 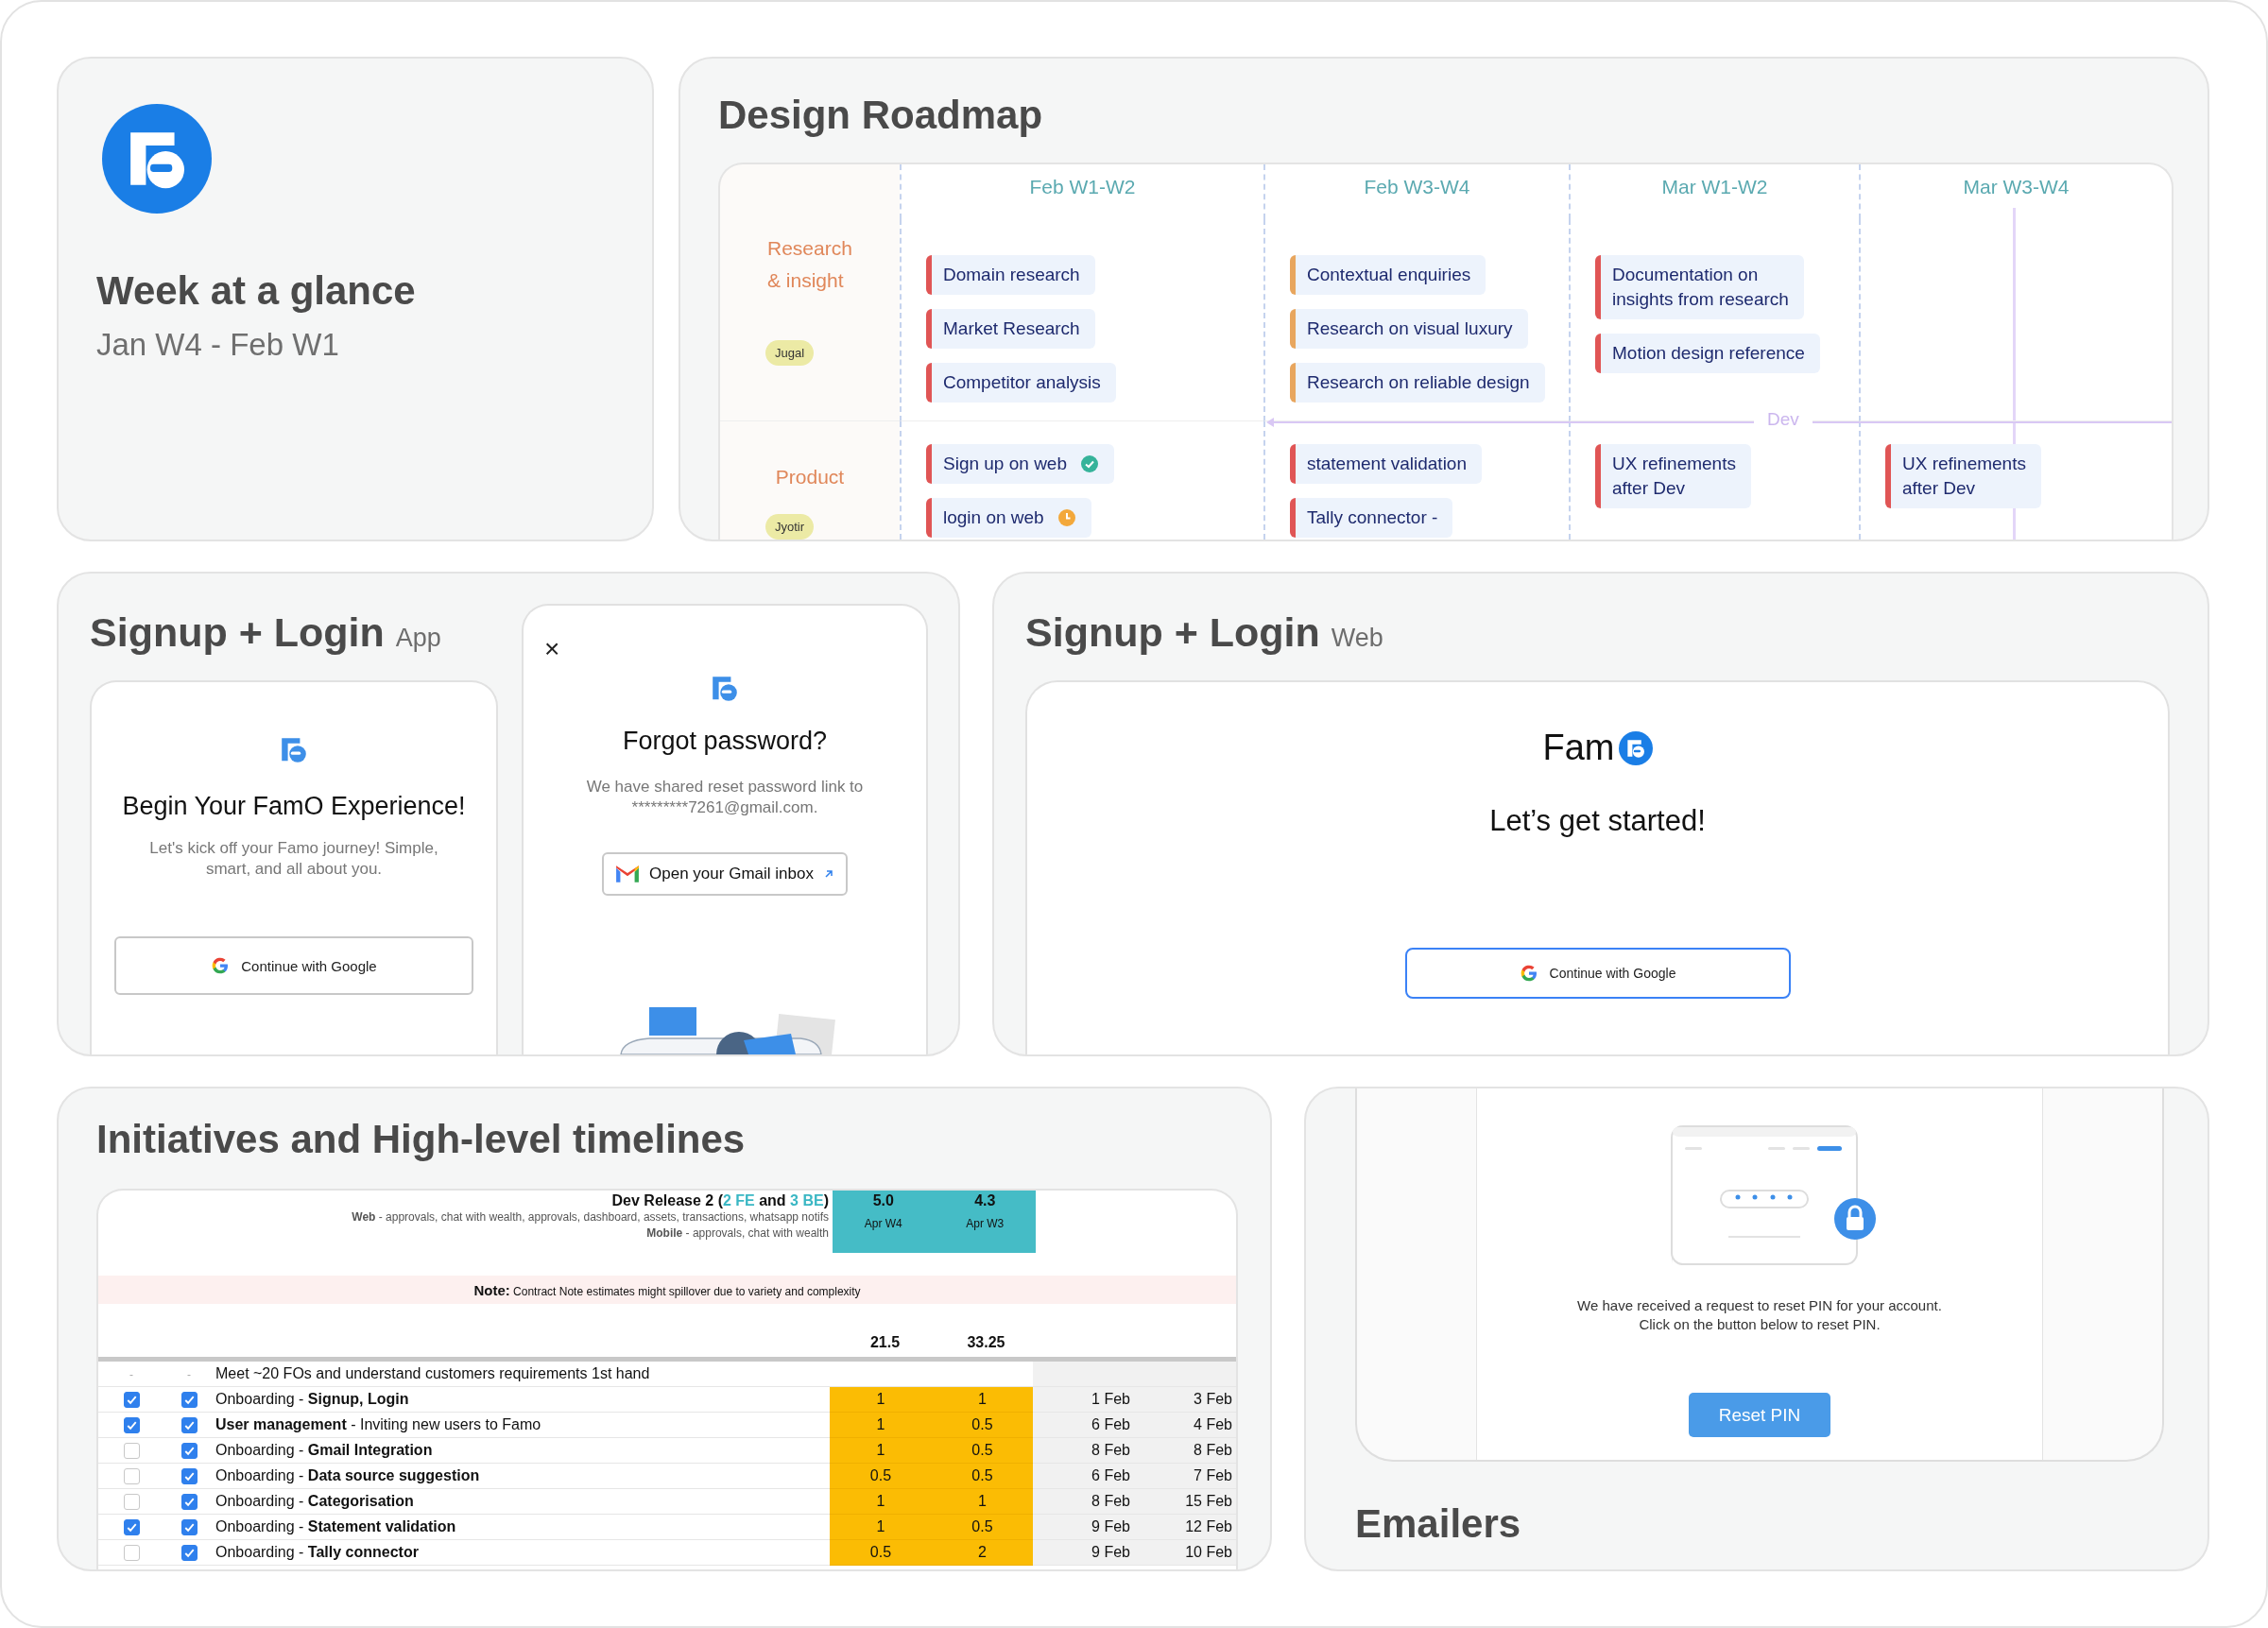 What do you see at coordinates (1185, 1527) in the screenshot?
I see `table-cell: 12 Feb` at bounding box center [1185, 1527].